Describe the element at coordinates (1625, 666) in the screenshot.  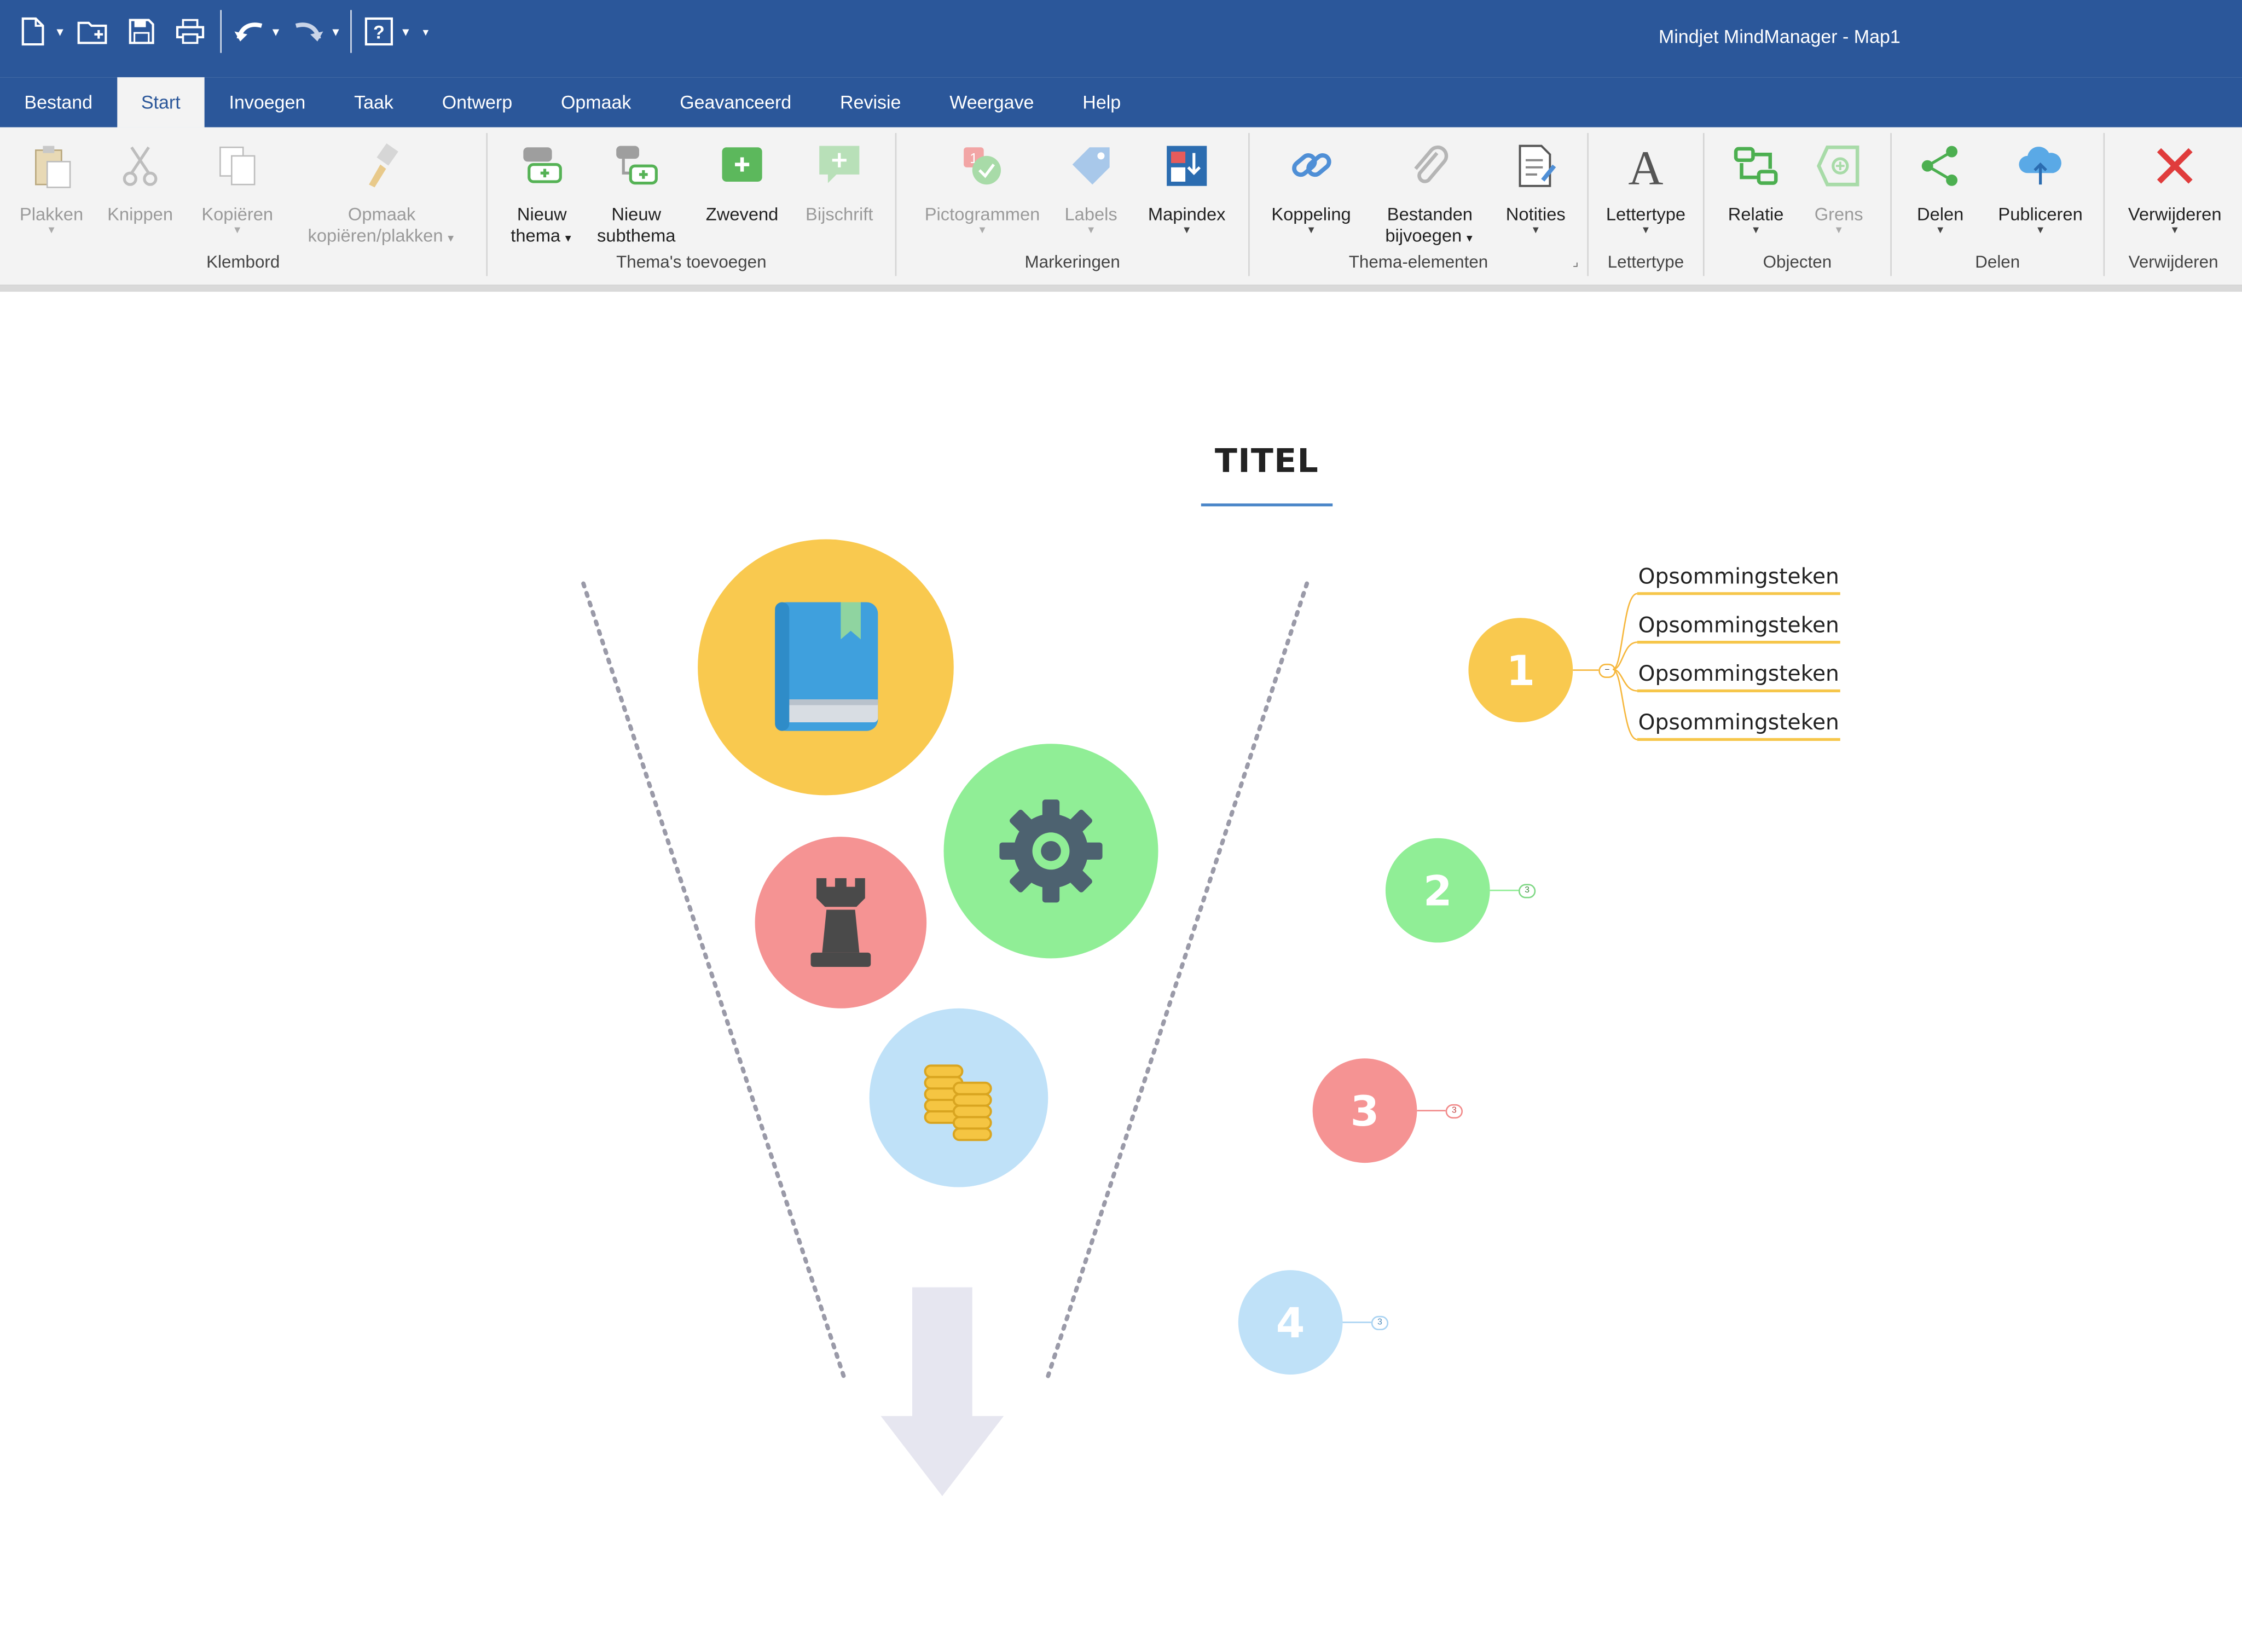
I see `topic-1-branch-lines` at that location.